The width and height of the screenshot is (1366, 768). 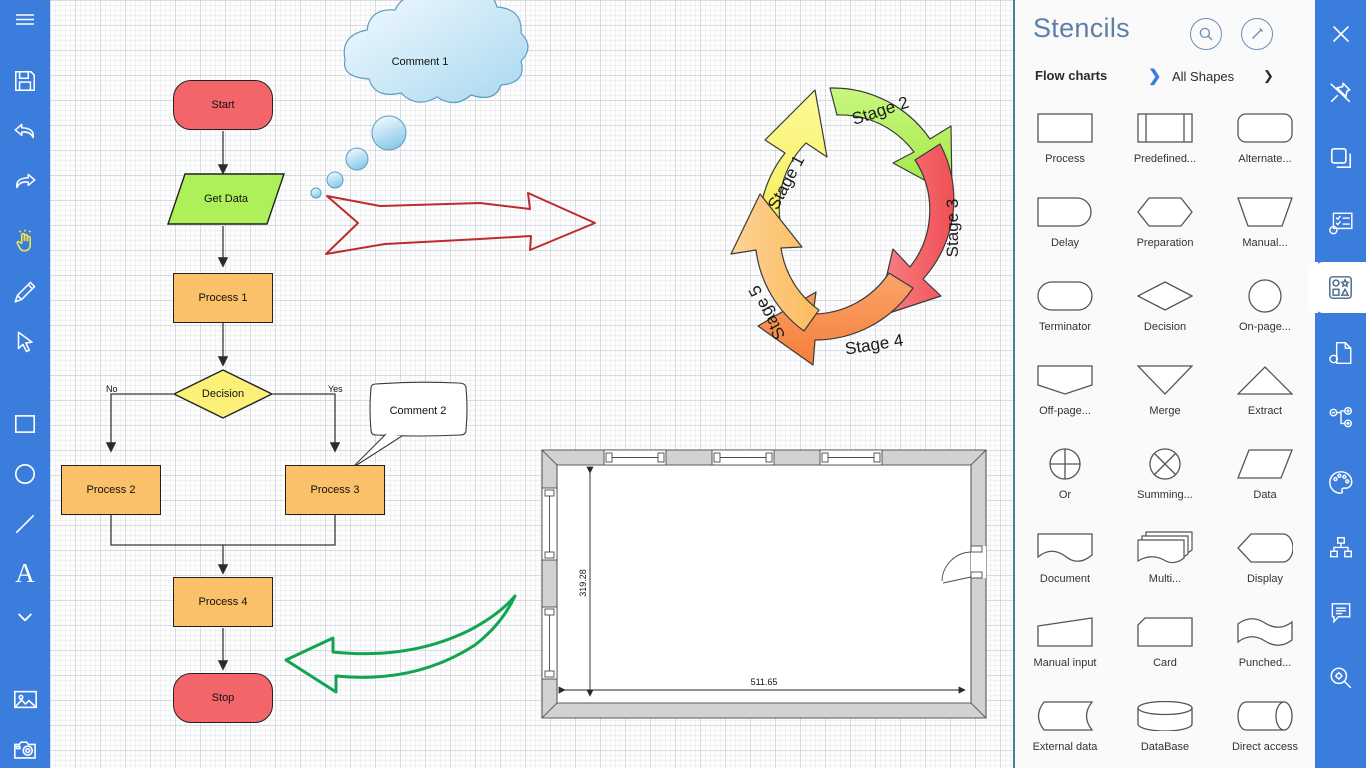 I want to click on rectangle-icon, so click(x=25, y=424).